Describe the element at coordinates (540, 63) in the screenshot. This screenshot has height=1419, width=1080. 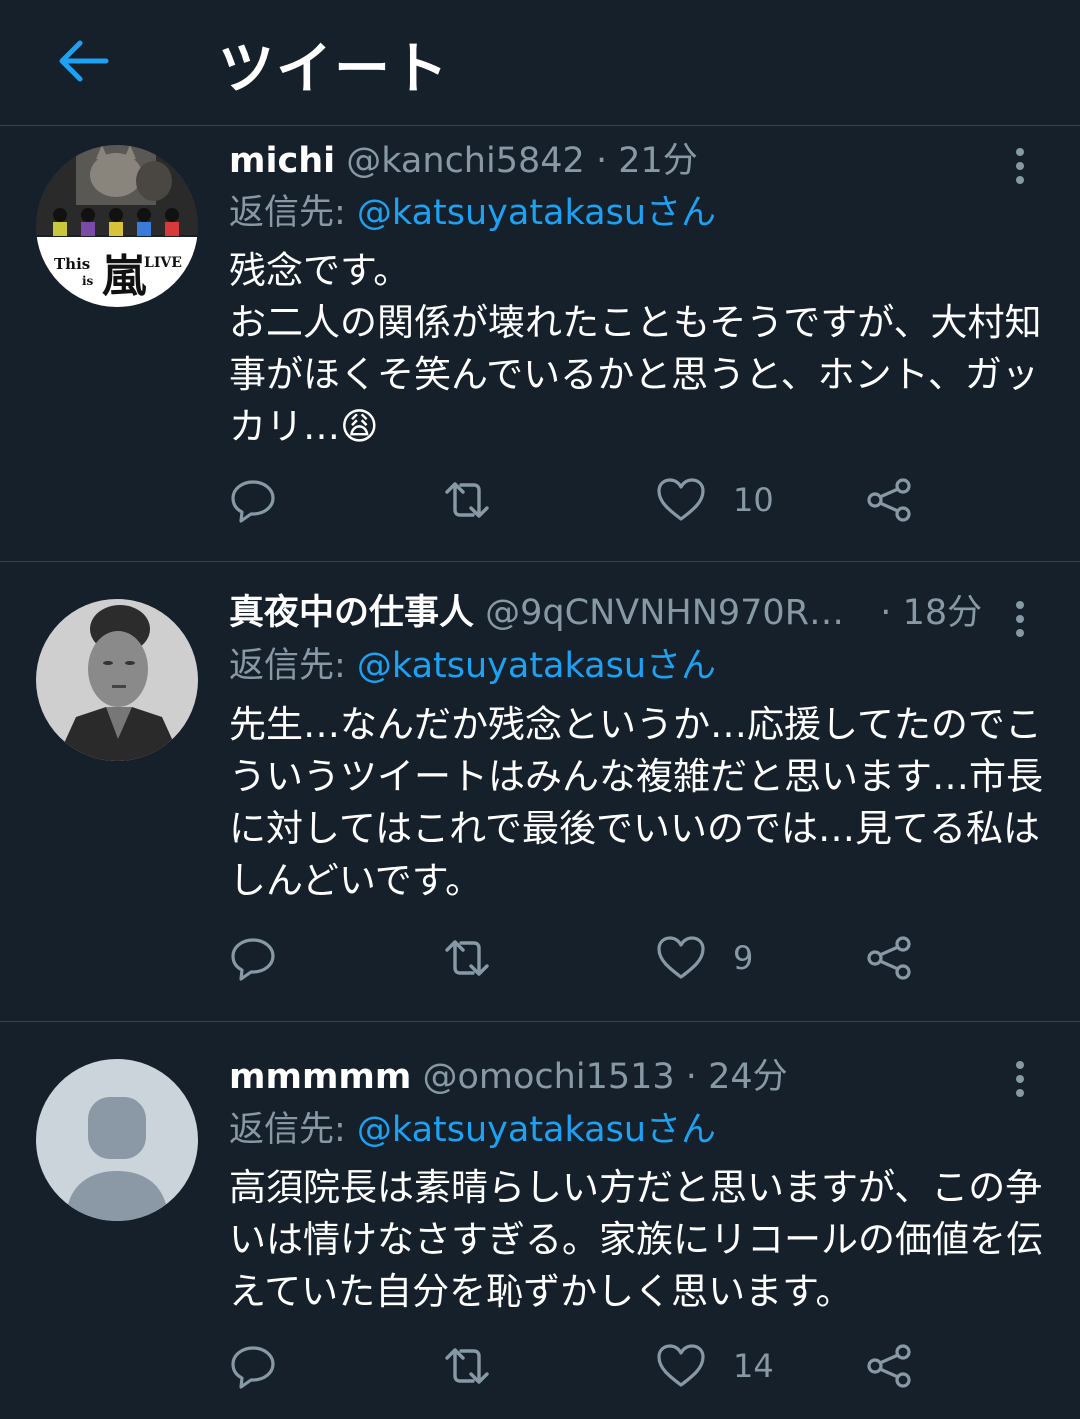
I see `top-bar: ツイート` at that location.